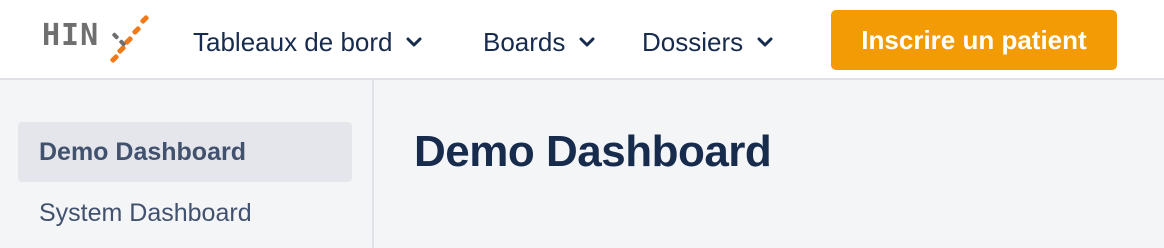 The height and width of the screenshot is (248, 1164). Describe the element at coordinates (185, 213) in the screenshot. I see `sidebar-item-system-dashboard: System Dashboard` at that location.